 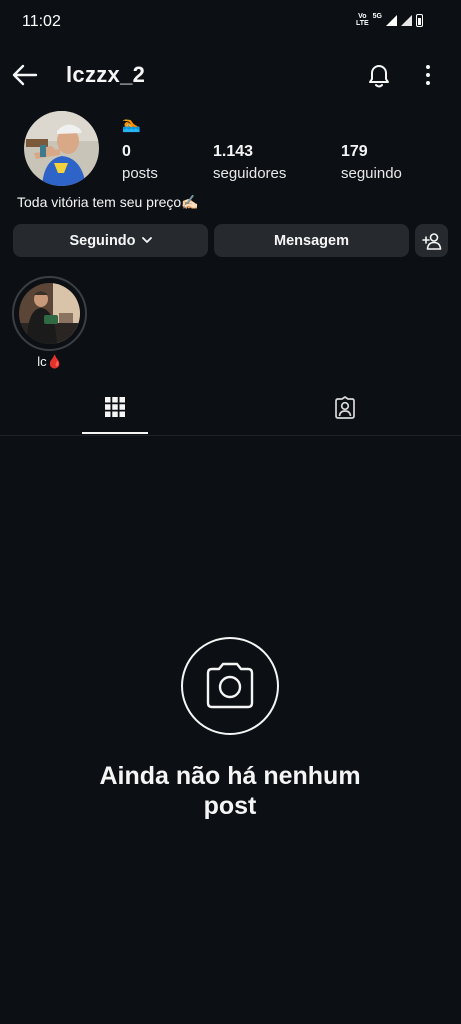 What do you see at coordinates (230, 435) in the screenshot?
I see `tab-divider` at bounding box center [230, 435].